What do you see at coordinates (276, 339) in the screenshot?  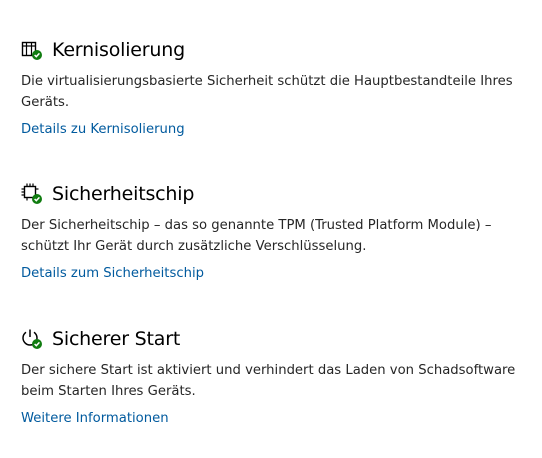 I see `secure-boot-header: Sicherer Start` at bounding box center [276, 339].